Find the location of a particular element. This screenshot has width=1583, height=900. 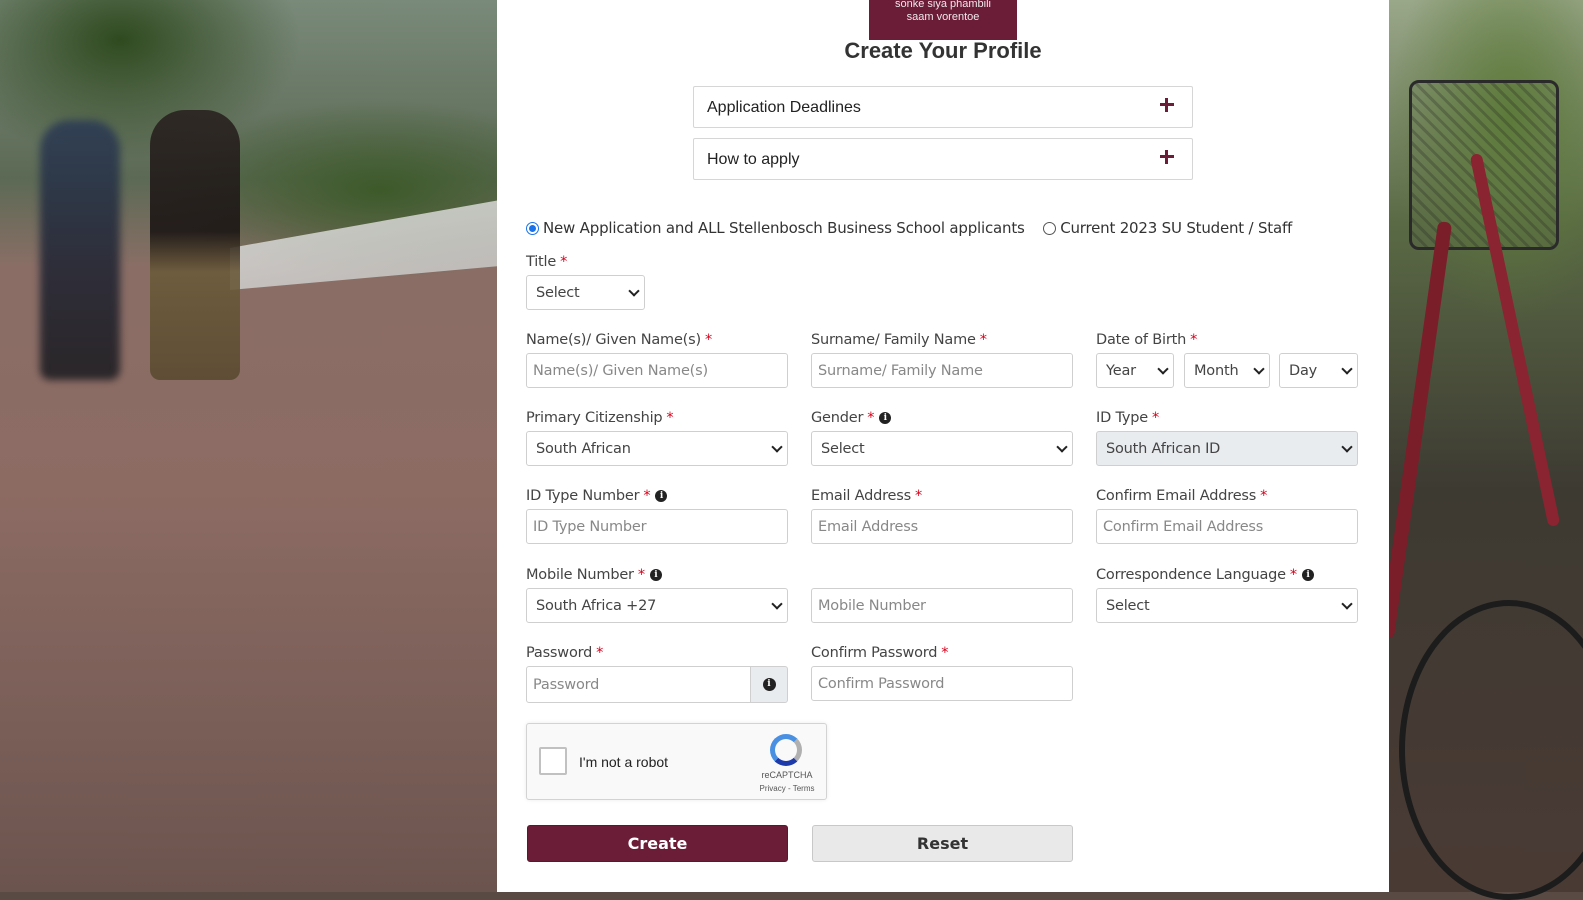

label-text: Date of Birth is located at coordinates (1141, 340).